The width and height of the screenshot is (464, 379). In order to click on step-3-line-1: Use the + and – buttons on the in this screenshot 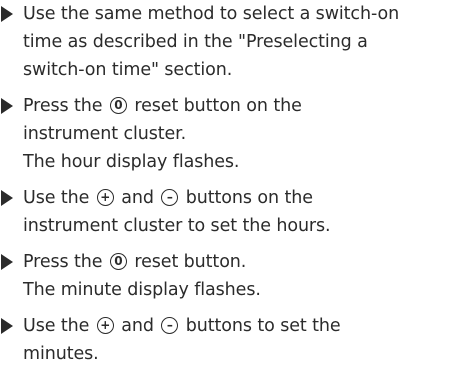, I will do `click(168, 198)`.